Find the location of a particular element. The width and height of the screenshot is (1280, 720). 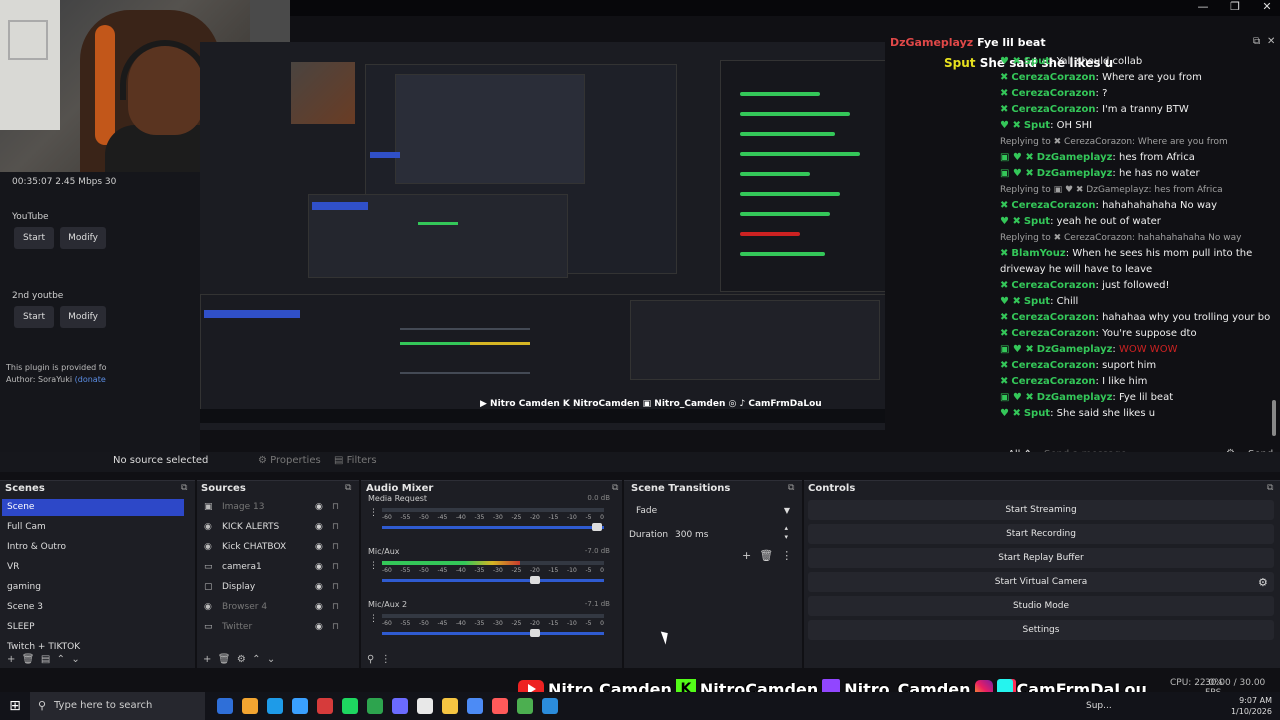

scene-item: Scene 3 is located at coordinates (93, 607).